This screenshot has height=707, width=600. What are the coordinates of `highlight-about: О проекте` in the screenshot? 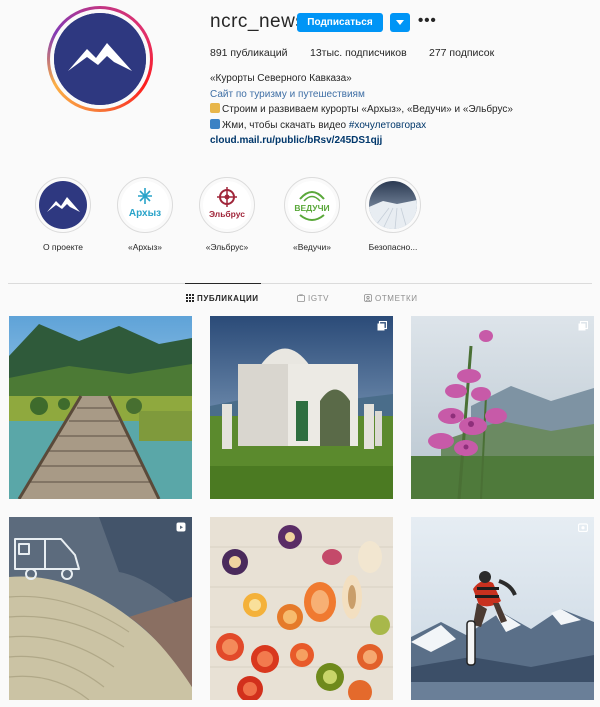 It's located at (63, 214).